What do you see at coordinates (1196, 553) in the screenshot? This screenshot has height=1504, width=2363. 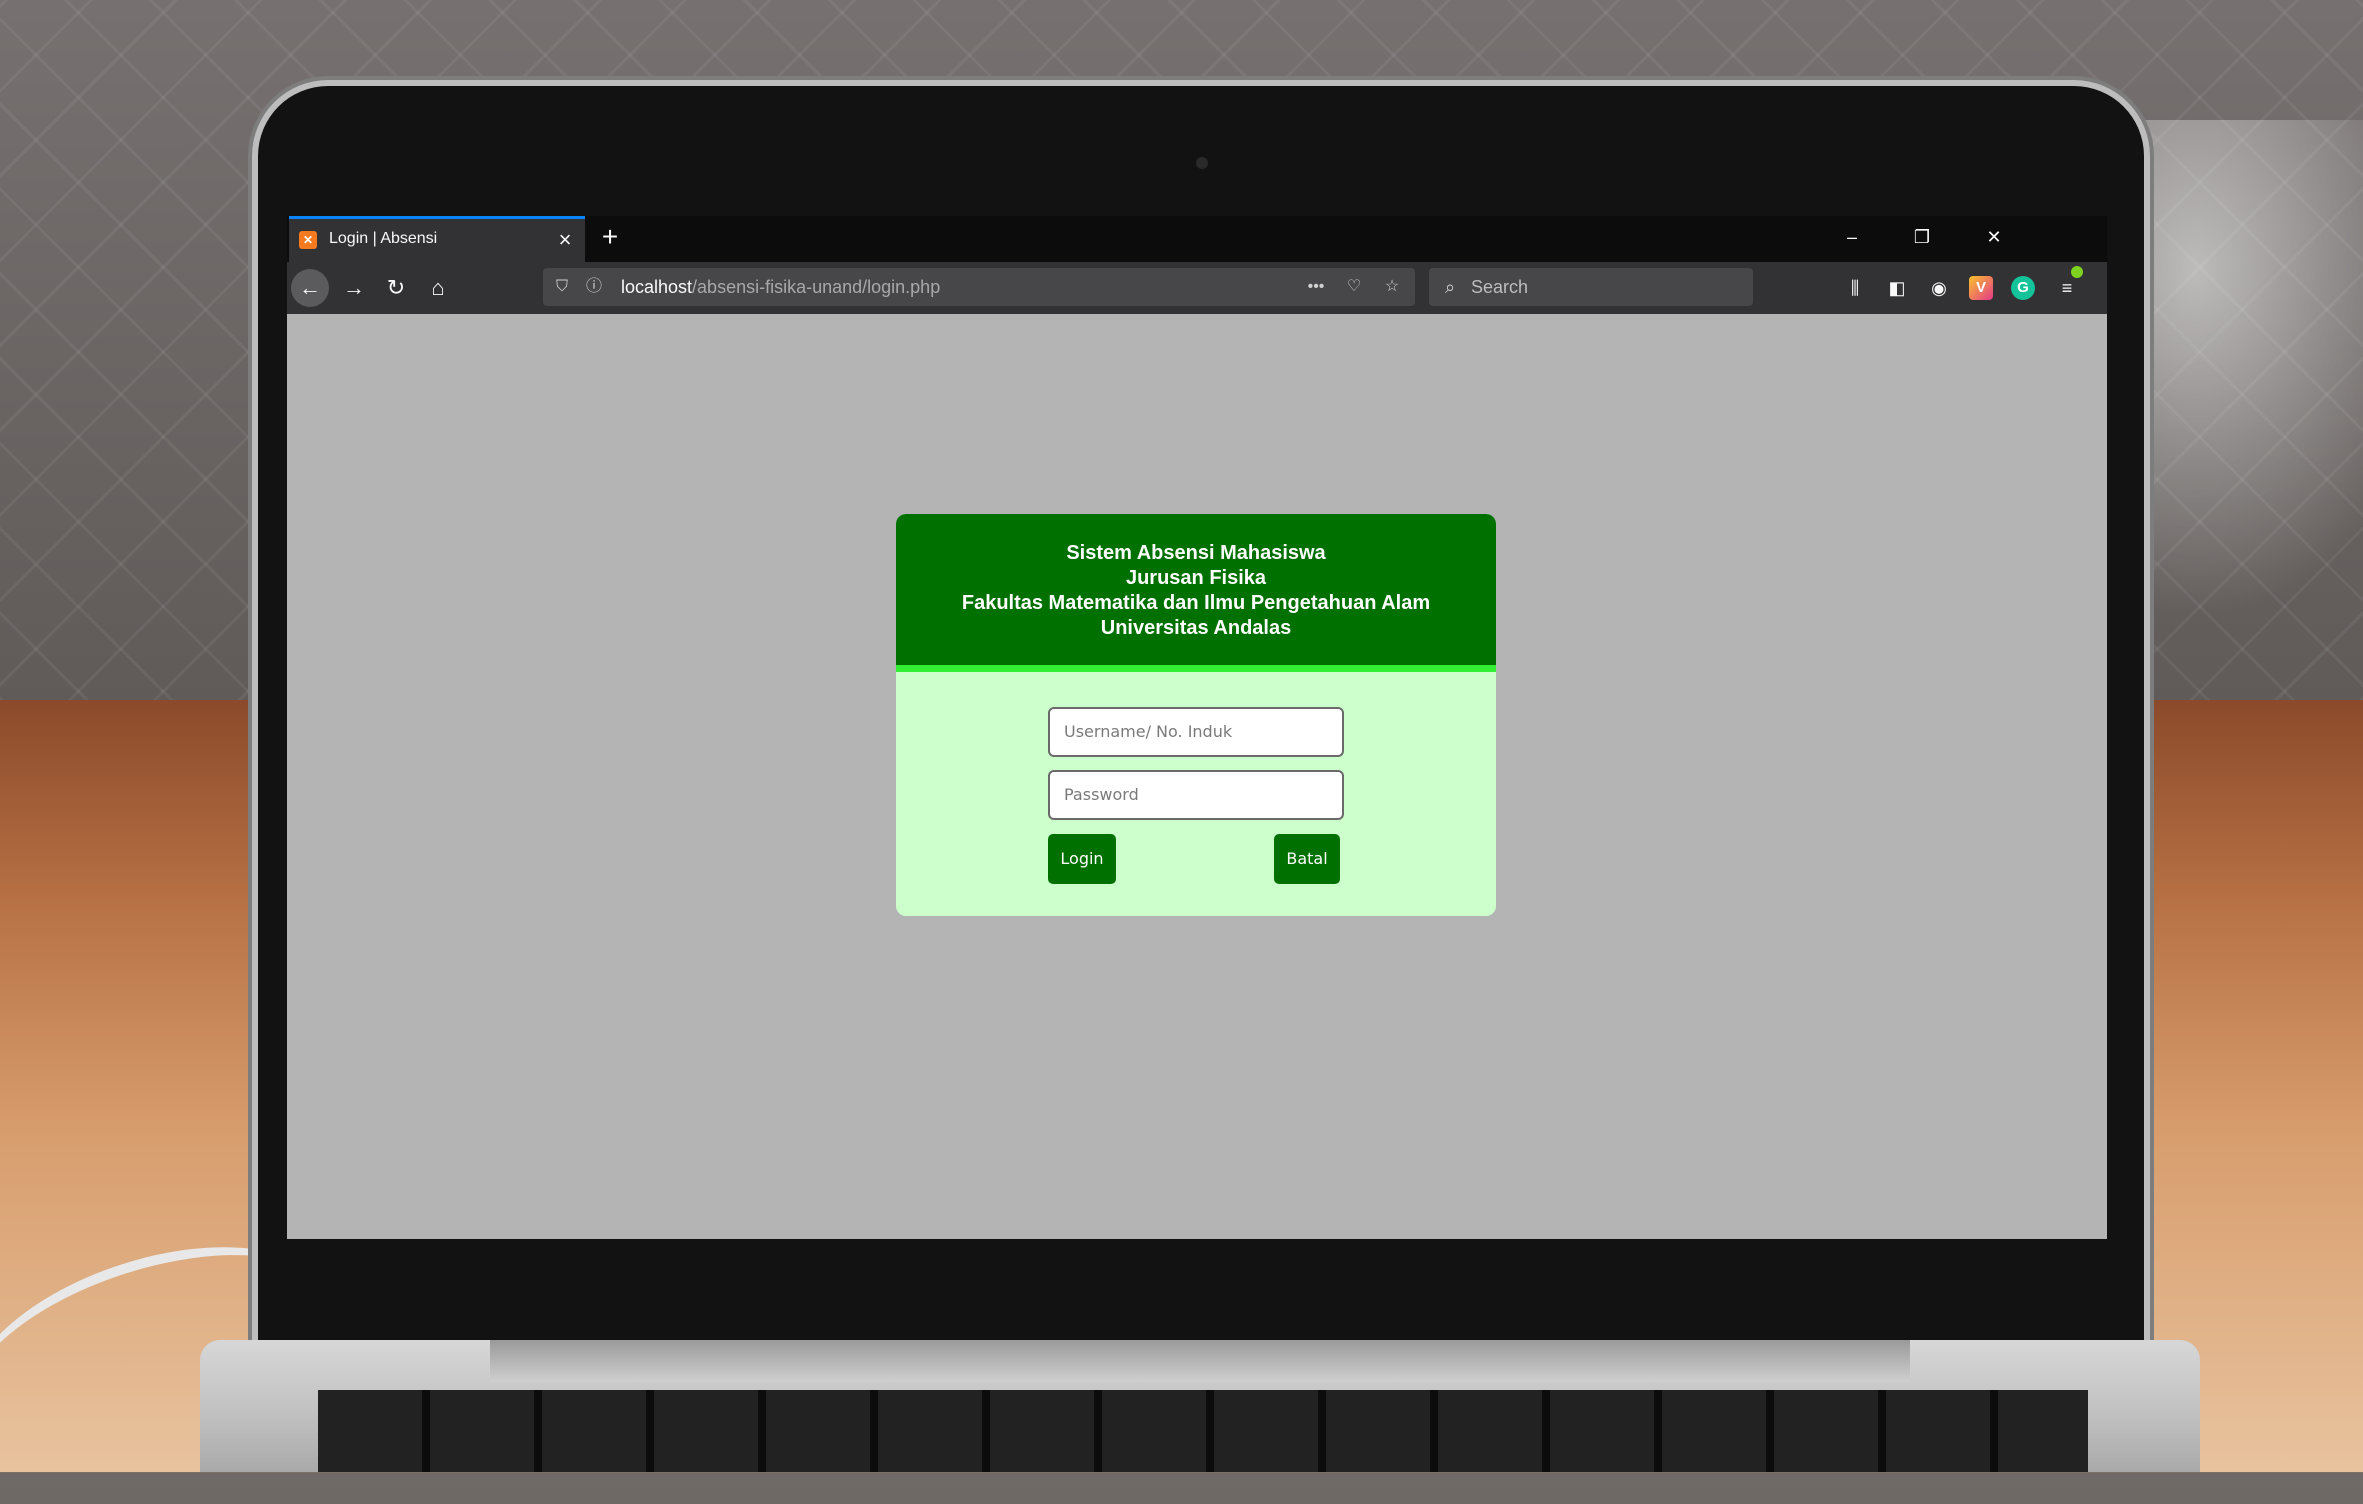 I see `header-title: Sistem Absensi Mahasiswa` at bounding box center [1196, 553].